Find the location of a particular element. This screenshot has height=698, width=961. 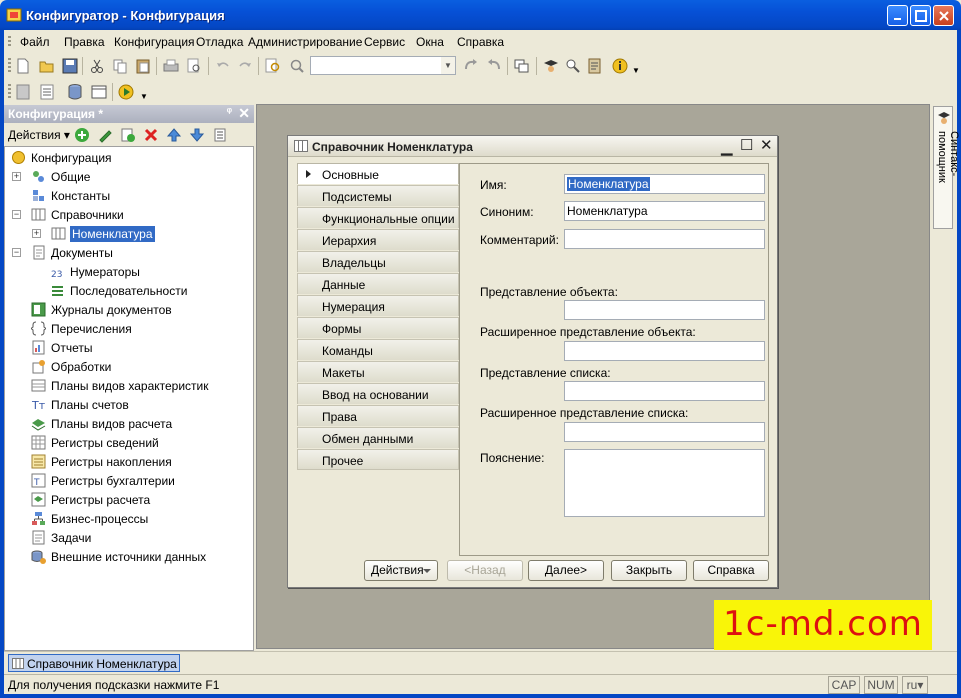

nav-templates: Макеты is located at coordinates (378, 371).